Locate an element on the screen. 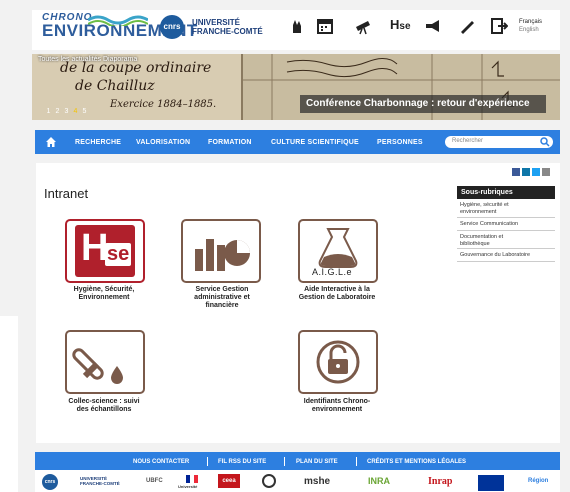 The height and width of the screenshot is (492, 570). univ-line2: FRANCHE-COMTÉ is located at coordinates (227, 31).